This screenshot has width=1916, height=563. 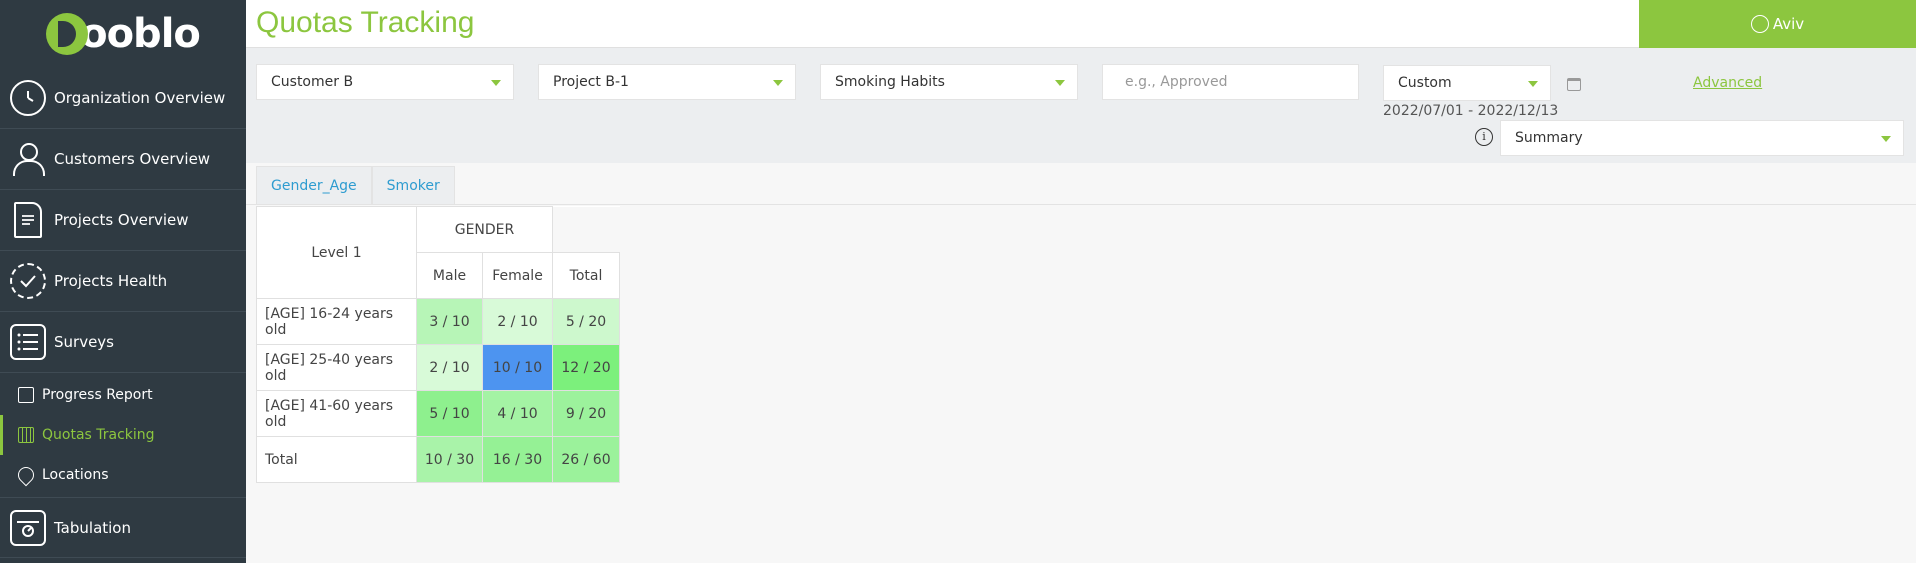 I want to click on status-filter-input: e.g., Approved, so click(x=1230, y=82).